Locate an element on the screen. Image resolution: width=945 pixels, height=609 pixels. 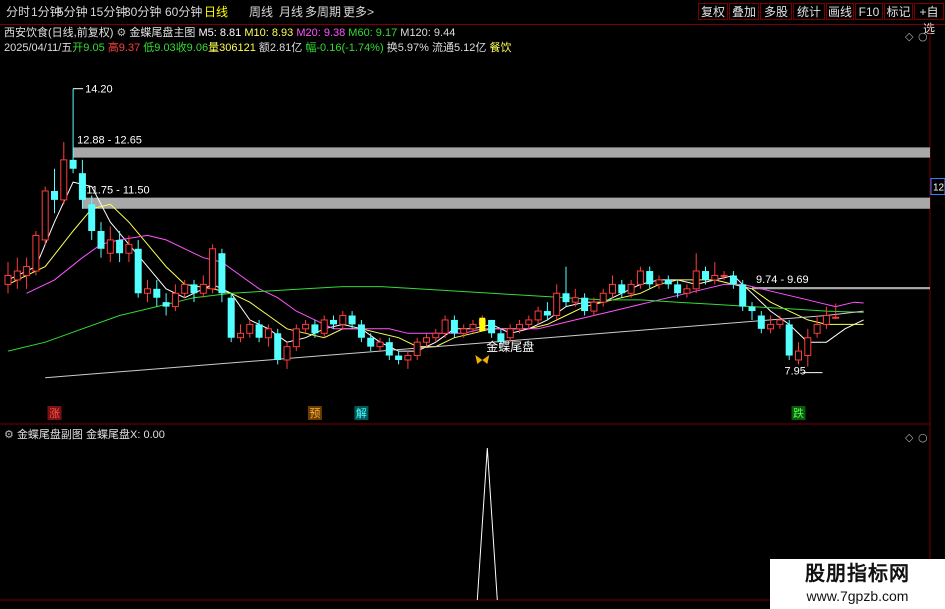
turnover: 换5.97% is located at coordinates (407, 48).